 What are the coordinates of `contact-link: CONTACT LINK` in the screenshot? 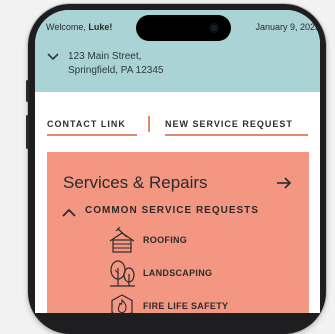 It's located at (86, 124).